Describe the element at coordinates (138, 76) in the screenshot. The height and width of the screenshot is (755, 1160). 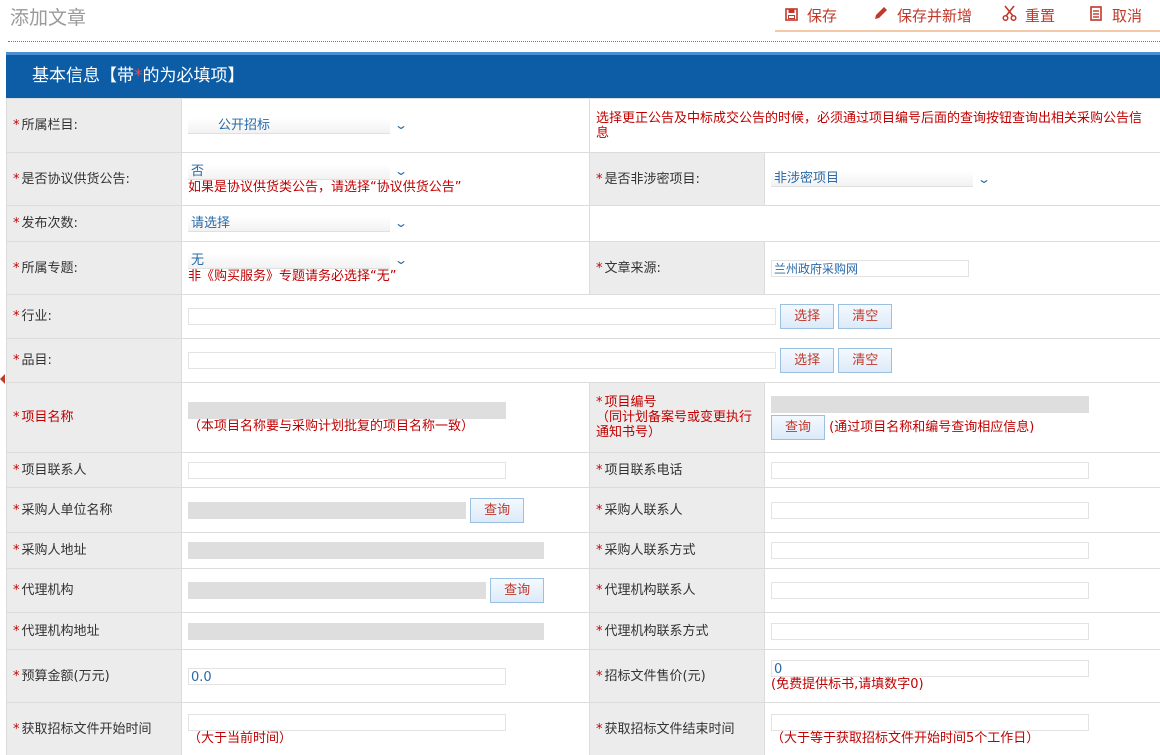
I see `section-title-star: *` at that location.